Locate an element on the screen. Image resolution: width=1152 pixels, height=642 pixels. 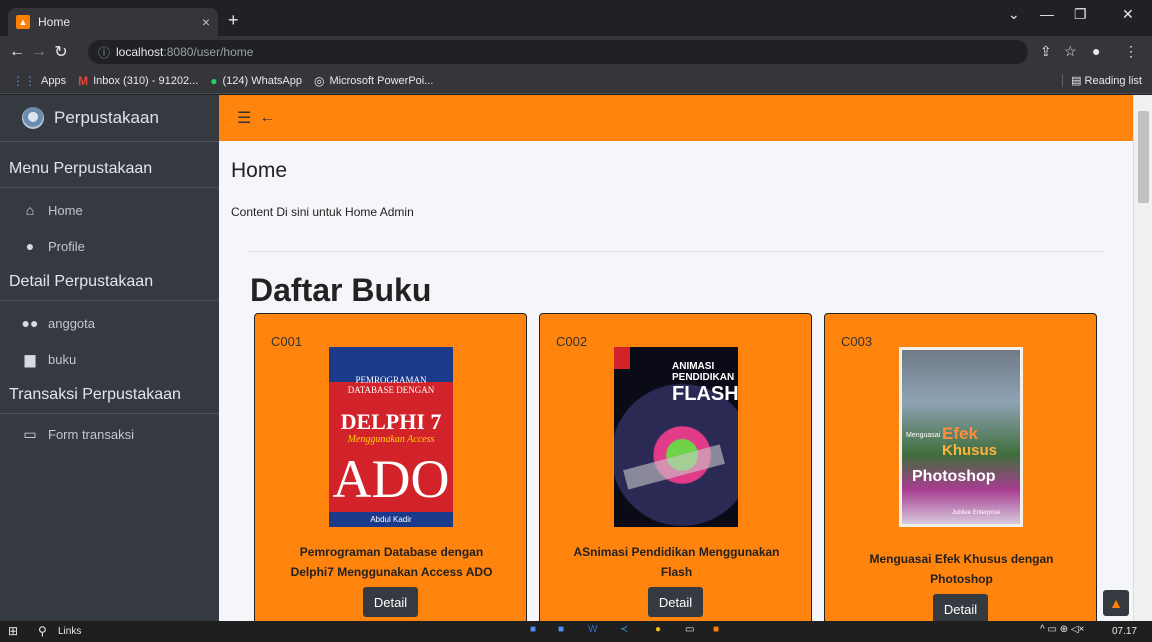
whatsapp-icon: ● is located at coordinates (214, 80).